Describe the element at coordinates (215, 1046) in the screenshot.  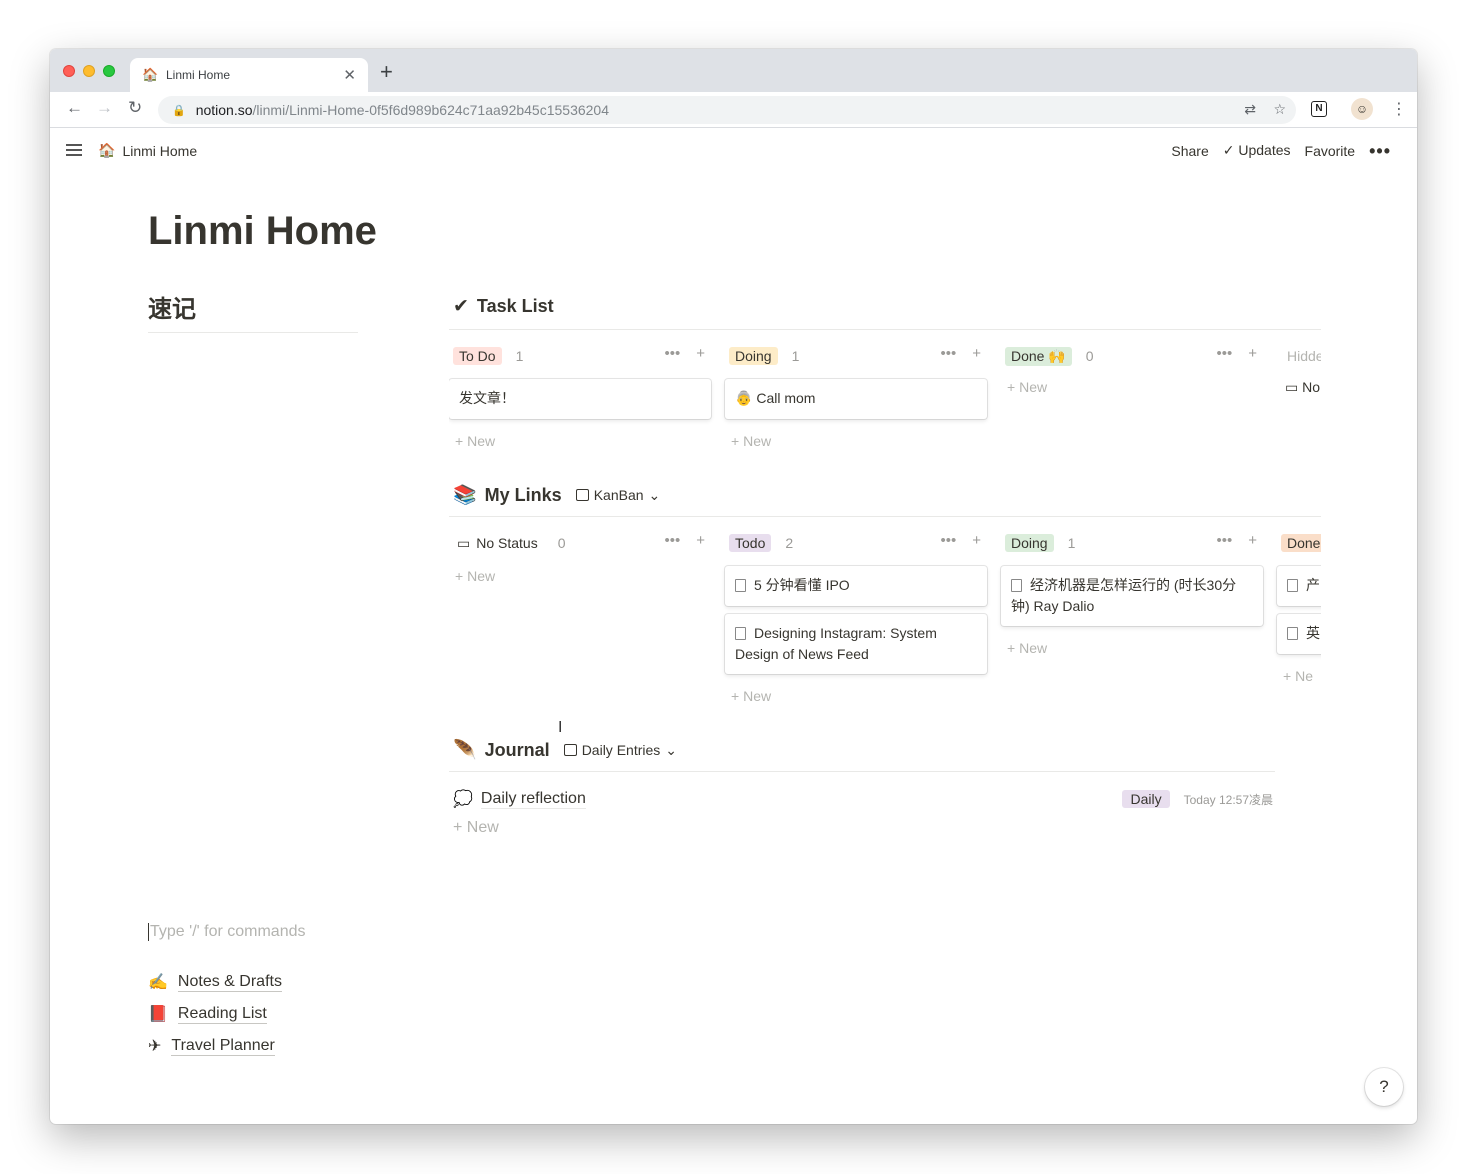
I see `page-link-travel: ✈ Travel Planner` at that location.